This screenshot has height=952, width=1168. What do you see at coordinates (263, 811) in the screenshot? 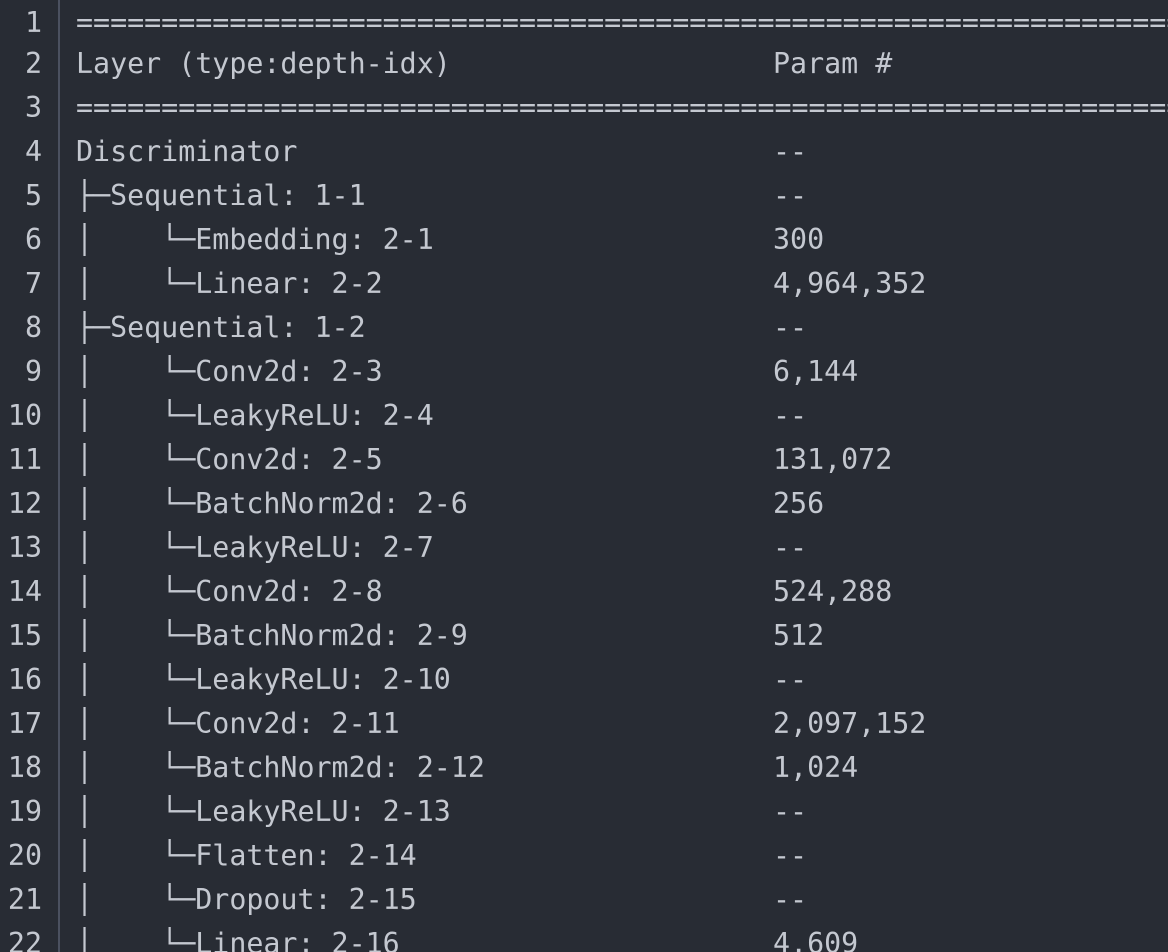
I see `line-text: │ └─LeakyReLU: 2-13` at bounding box center [263, 811].